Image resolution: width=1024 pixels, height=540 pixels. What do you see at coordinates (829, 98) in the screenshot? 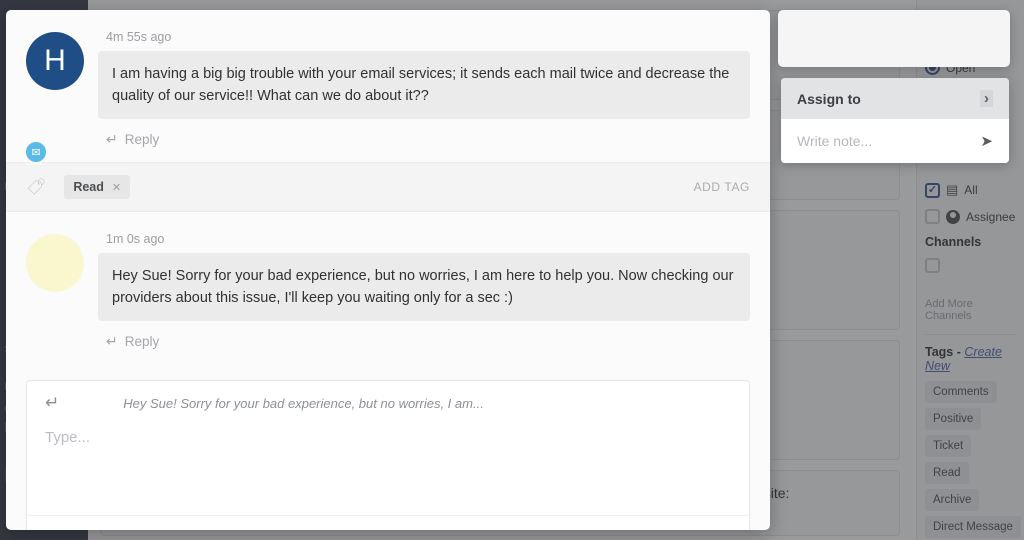
I see `assign-to-label: Assign to` at bounding box center [829, 98].